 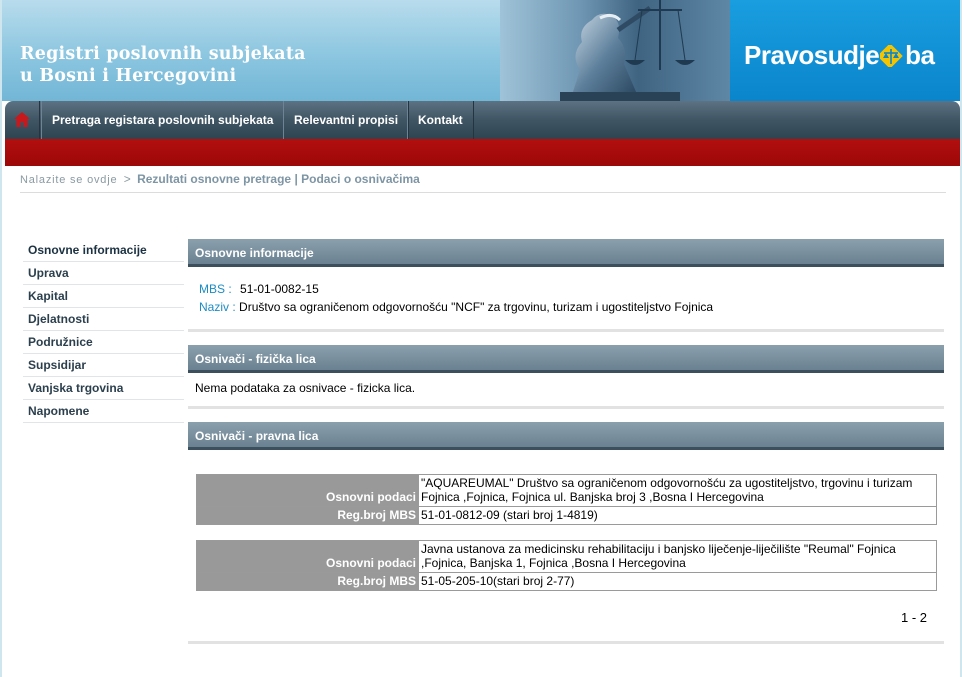 What do you see at coordinates (103, 342) in the screenshot?
I see `sidebar-item-branches: Podružnice` at bounding box center [103, 342].